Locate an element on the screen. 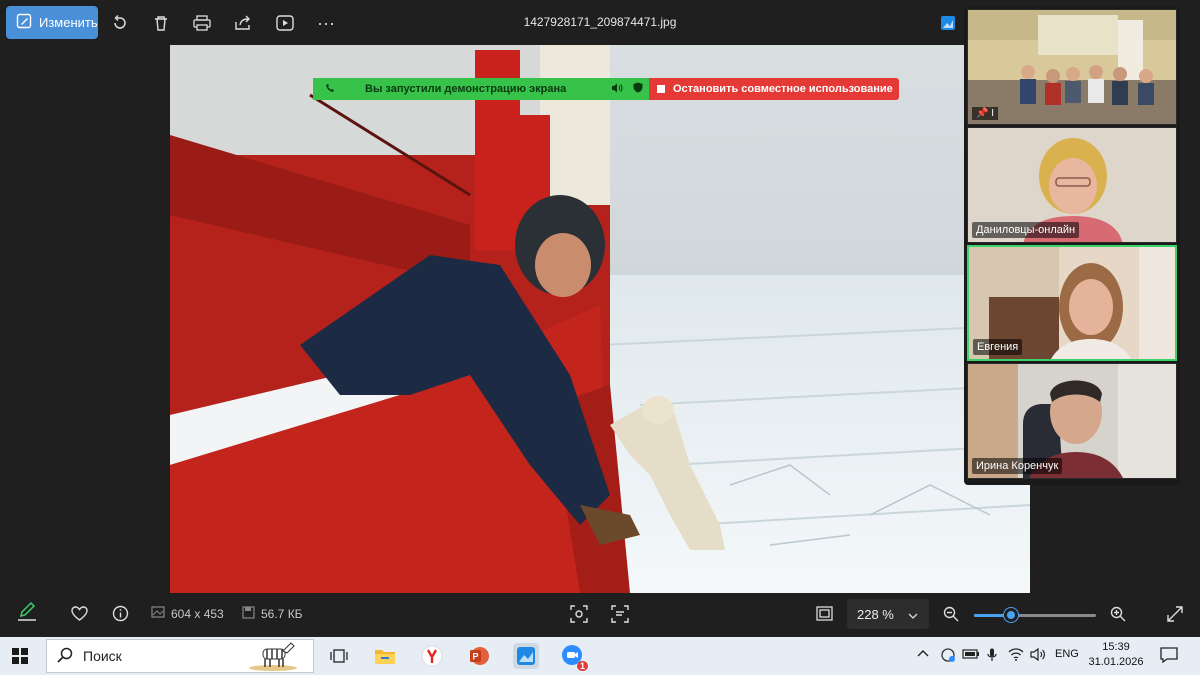  battery-icon is located at coordinates (971, 655).